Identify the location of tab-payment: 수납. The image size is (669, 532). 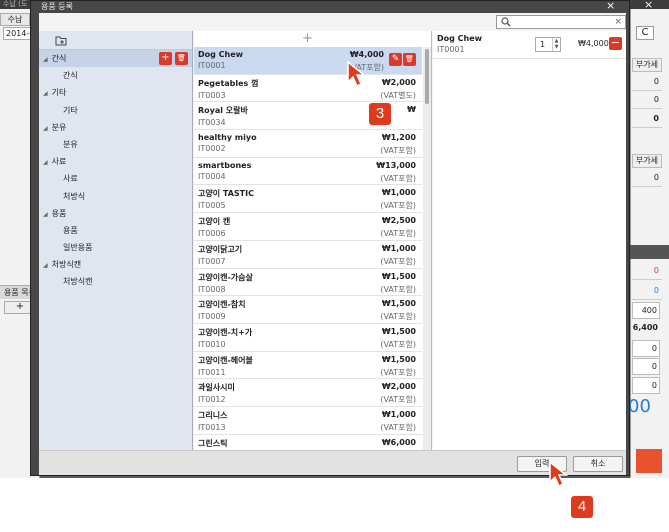
(15, 19).